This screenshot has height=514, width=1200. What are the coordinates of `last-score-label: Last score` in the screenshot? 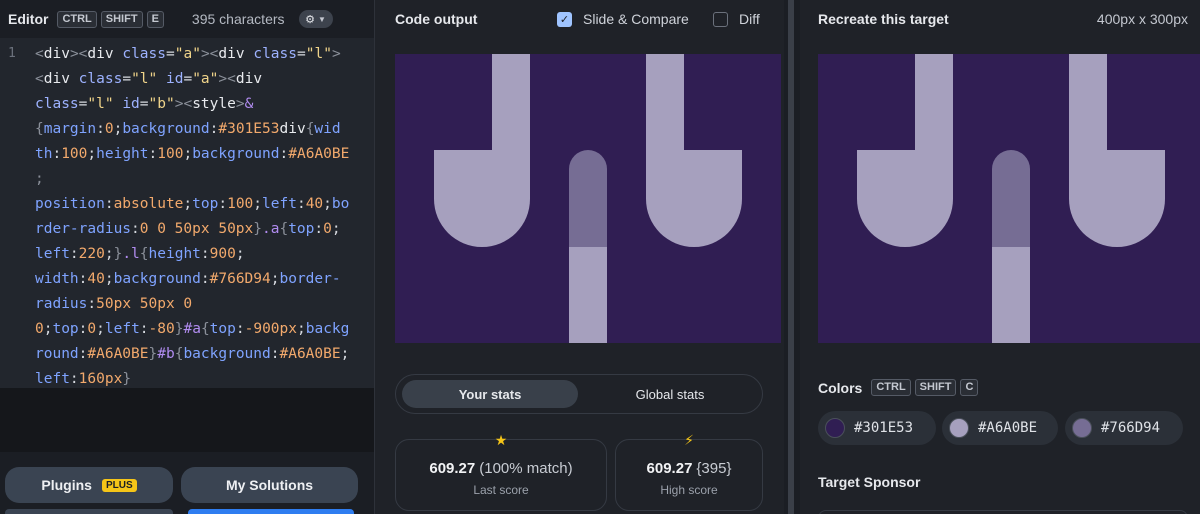 It's located at (501, 490).